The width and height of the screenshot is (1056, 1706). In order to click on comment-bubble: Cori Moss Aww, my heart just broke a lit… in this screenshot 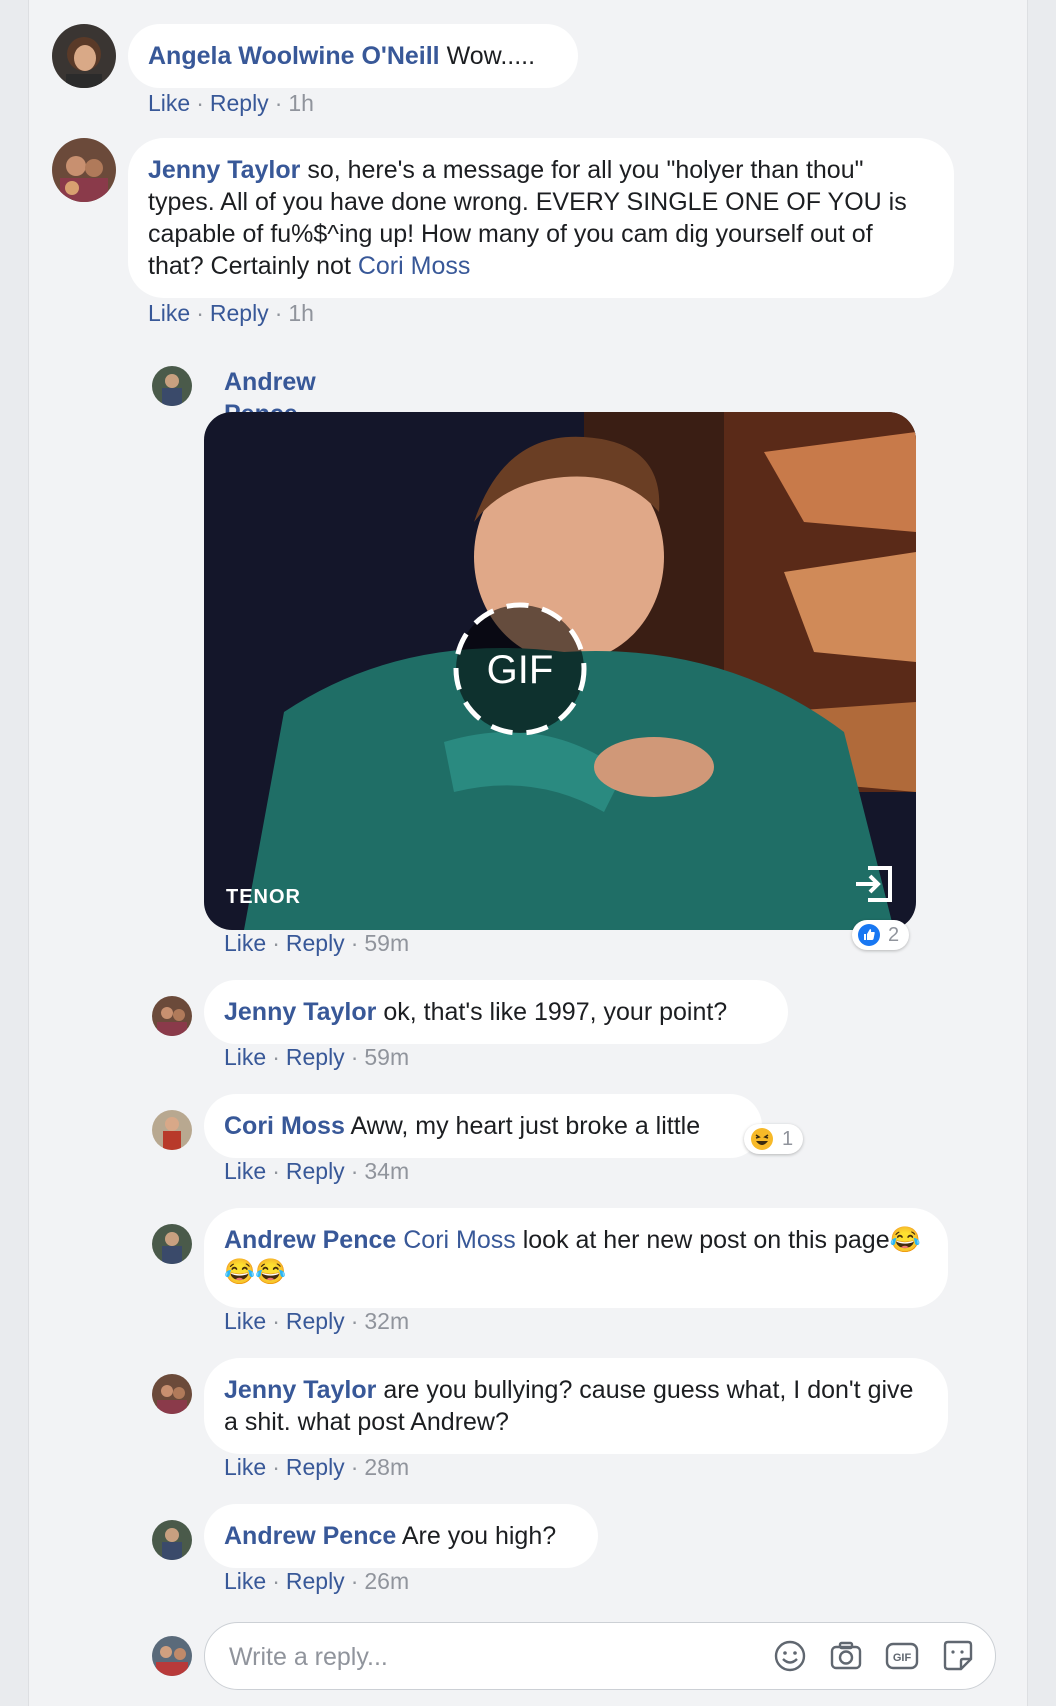, I will do `click(483, 1126)`.